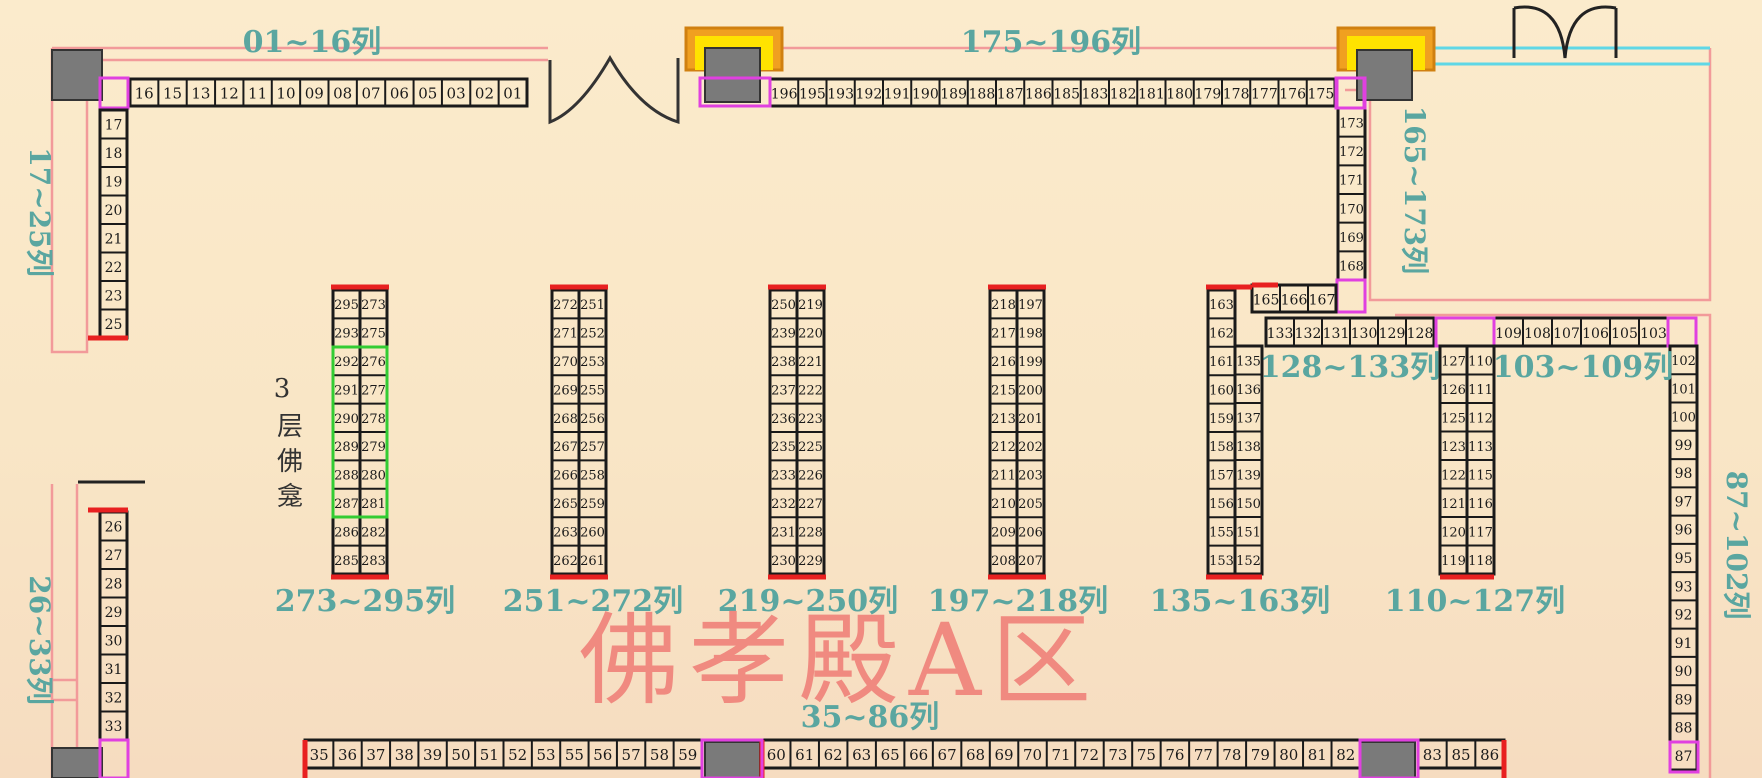 The width and height of the screenshot is (1762, 778). I want to click on cell-number: 193, so click(840, 95).